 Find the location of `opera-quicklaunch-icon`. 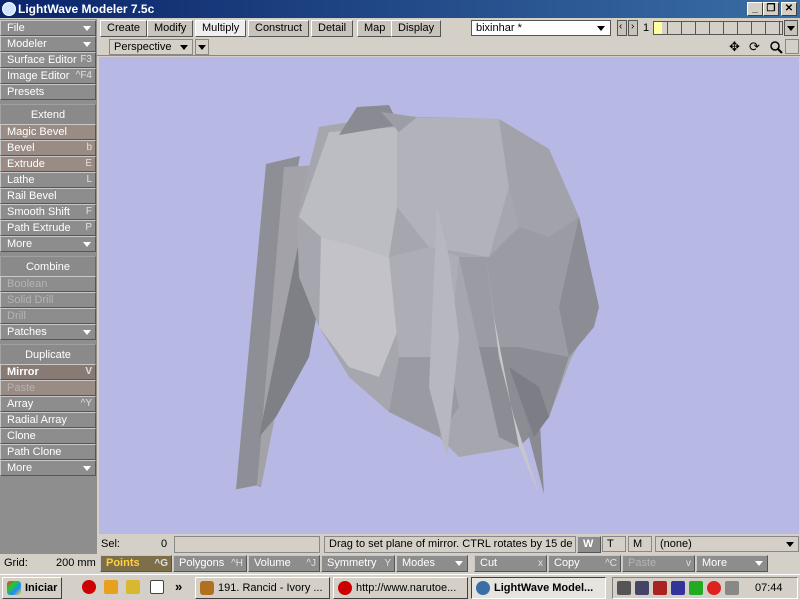

opera-quicklaunch-icon is located at coordinates (89, 587).